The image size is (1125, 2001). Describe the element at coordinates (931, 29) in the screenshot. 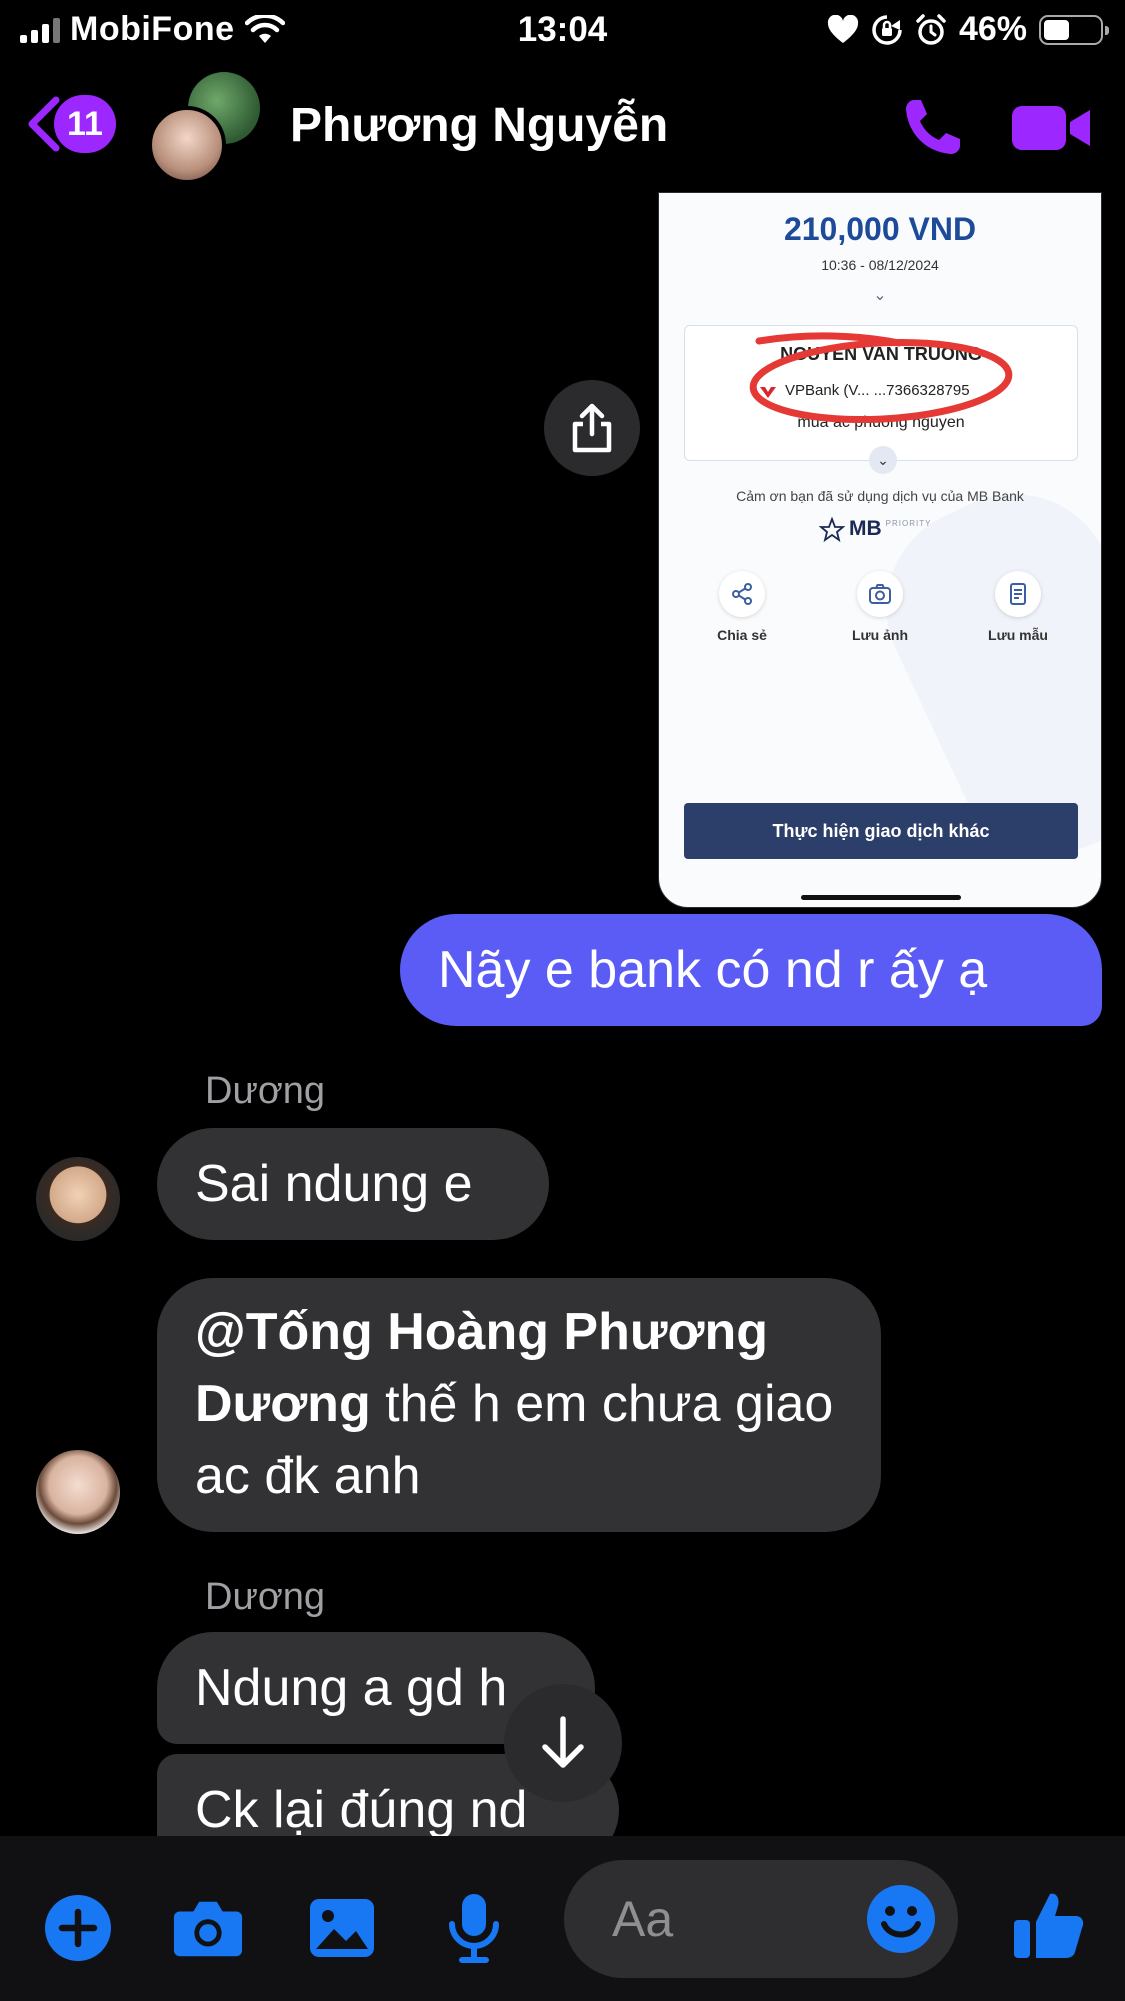

I see `alarm-icon` at that location.